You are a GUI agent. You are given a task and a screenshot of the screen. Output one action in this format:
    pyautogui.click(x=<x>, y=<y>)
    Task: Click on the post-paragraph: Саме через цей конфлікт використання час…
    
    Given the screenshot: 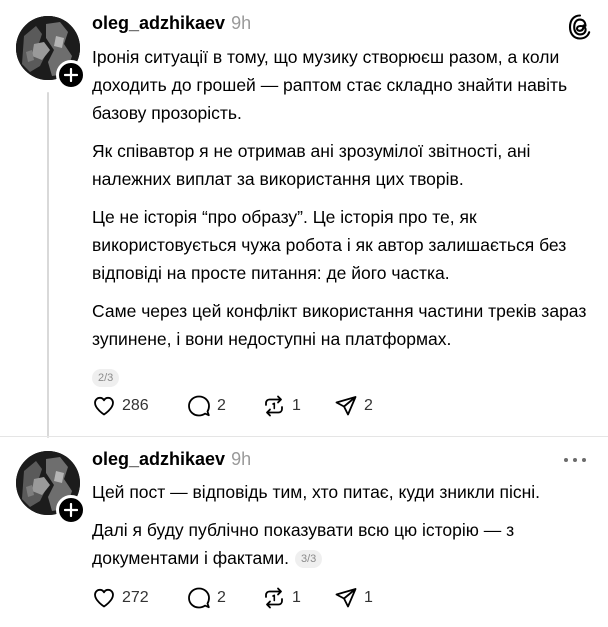 What is the action you would take?
    pyautogui.click(x=339, y=325)
    